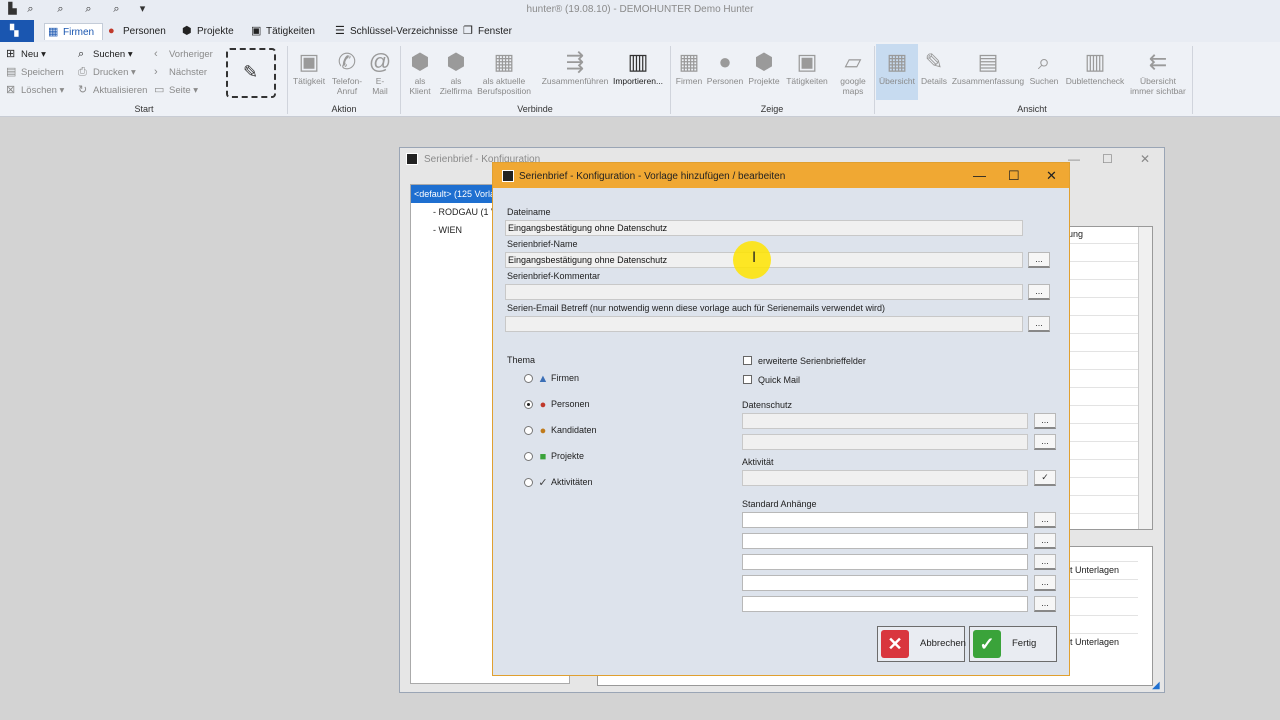  What do you see at coordinates (895, 644) in the screenshot?
I see `cancel-x-icon: ✕` at bounding box center [895, 644].